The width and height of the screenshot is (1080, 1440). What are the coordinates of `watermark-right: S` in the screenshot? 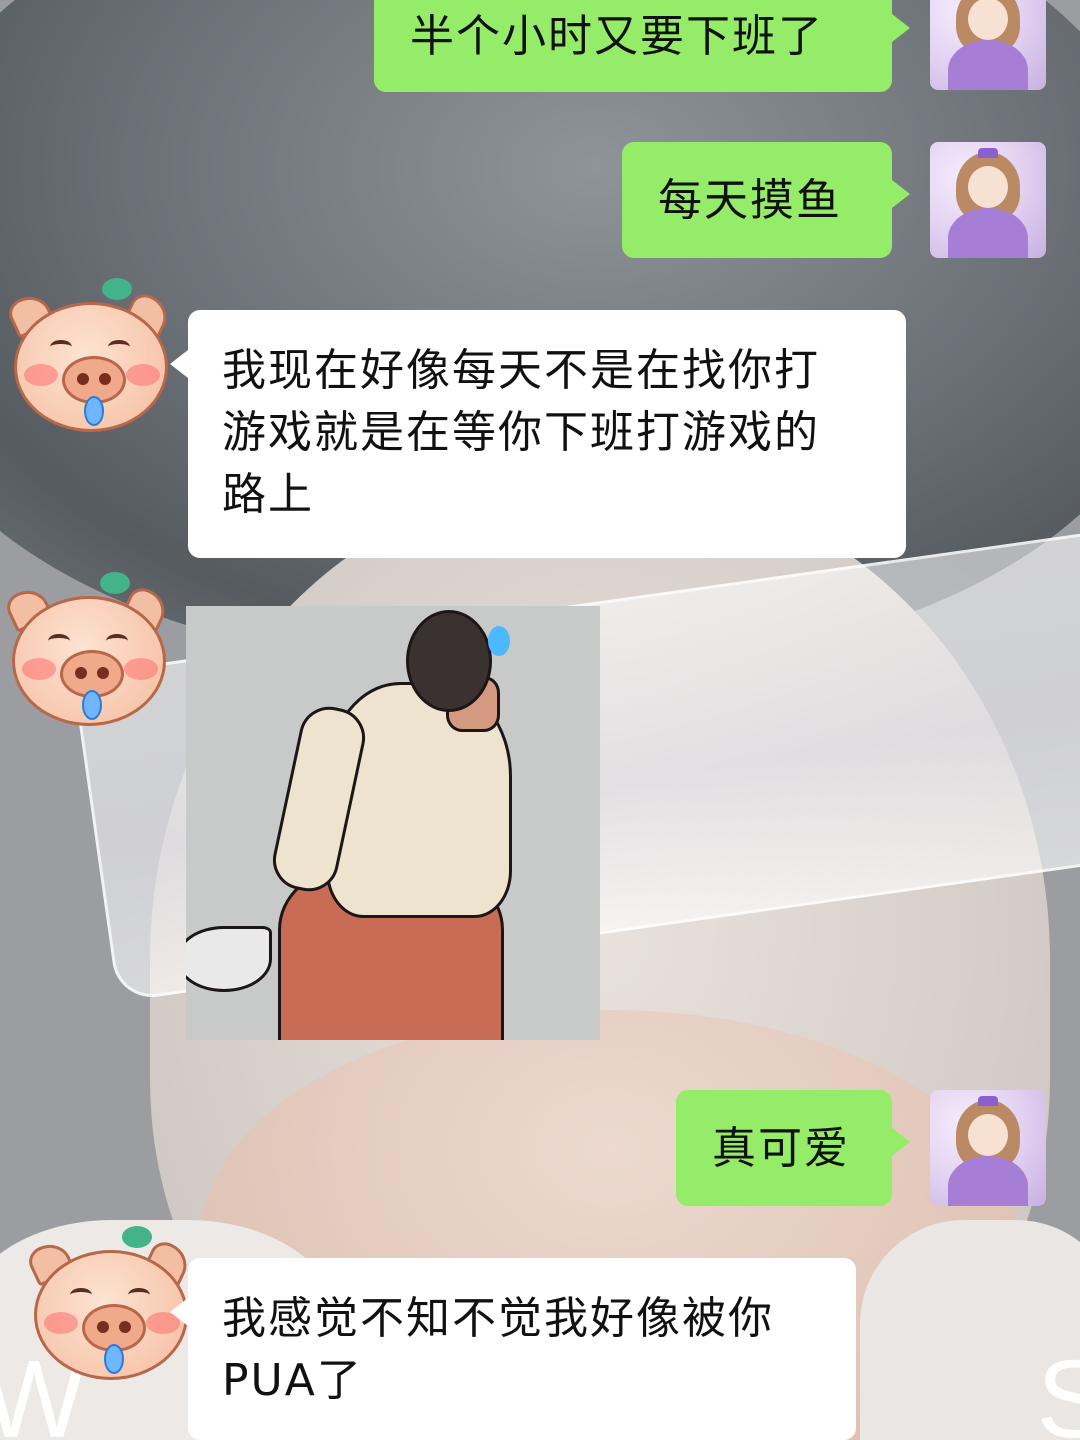 It's located at (1058, 1389).